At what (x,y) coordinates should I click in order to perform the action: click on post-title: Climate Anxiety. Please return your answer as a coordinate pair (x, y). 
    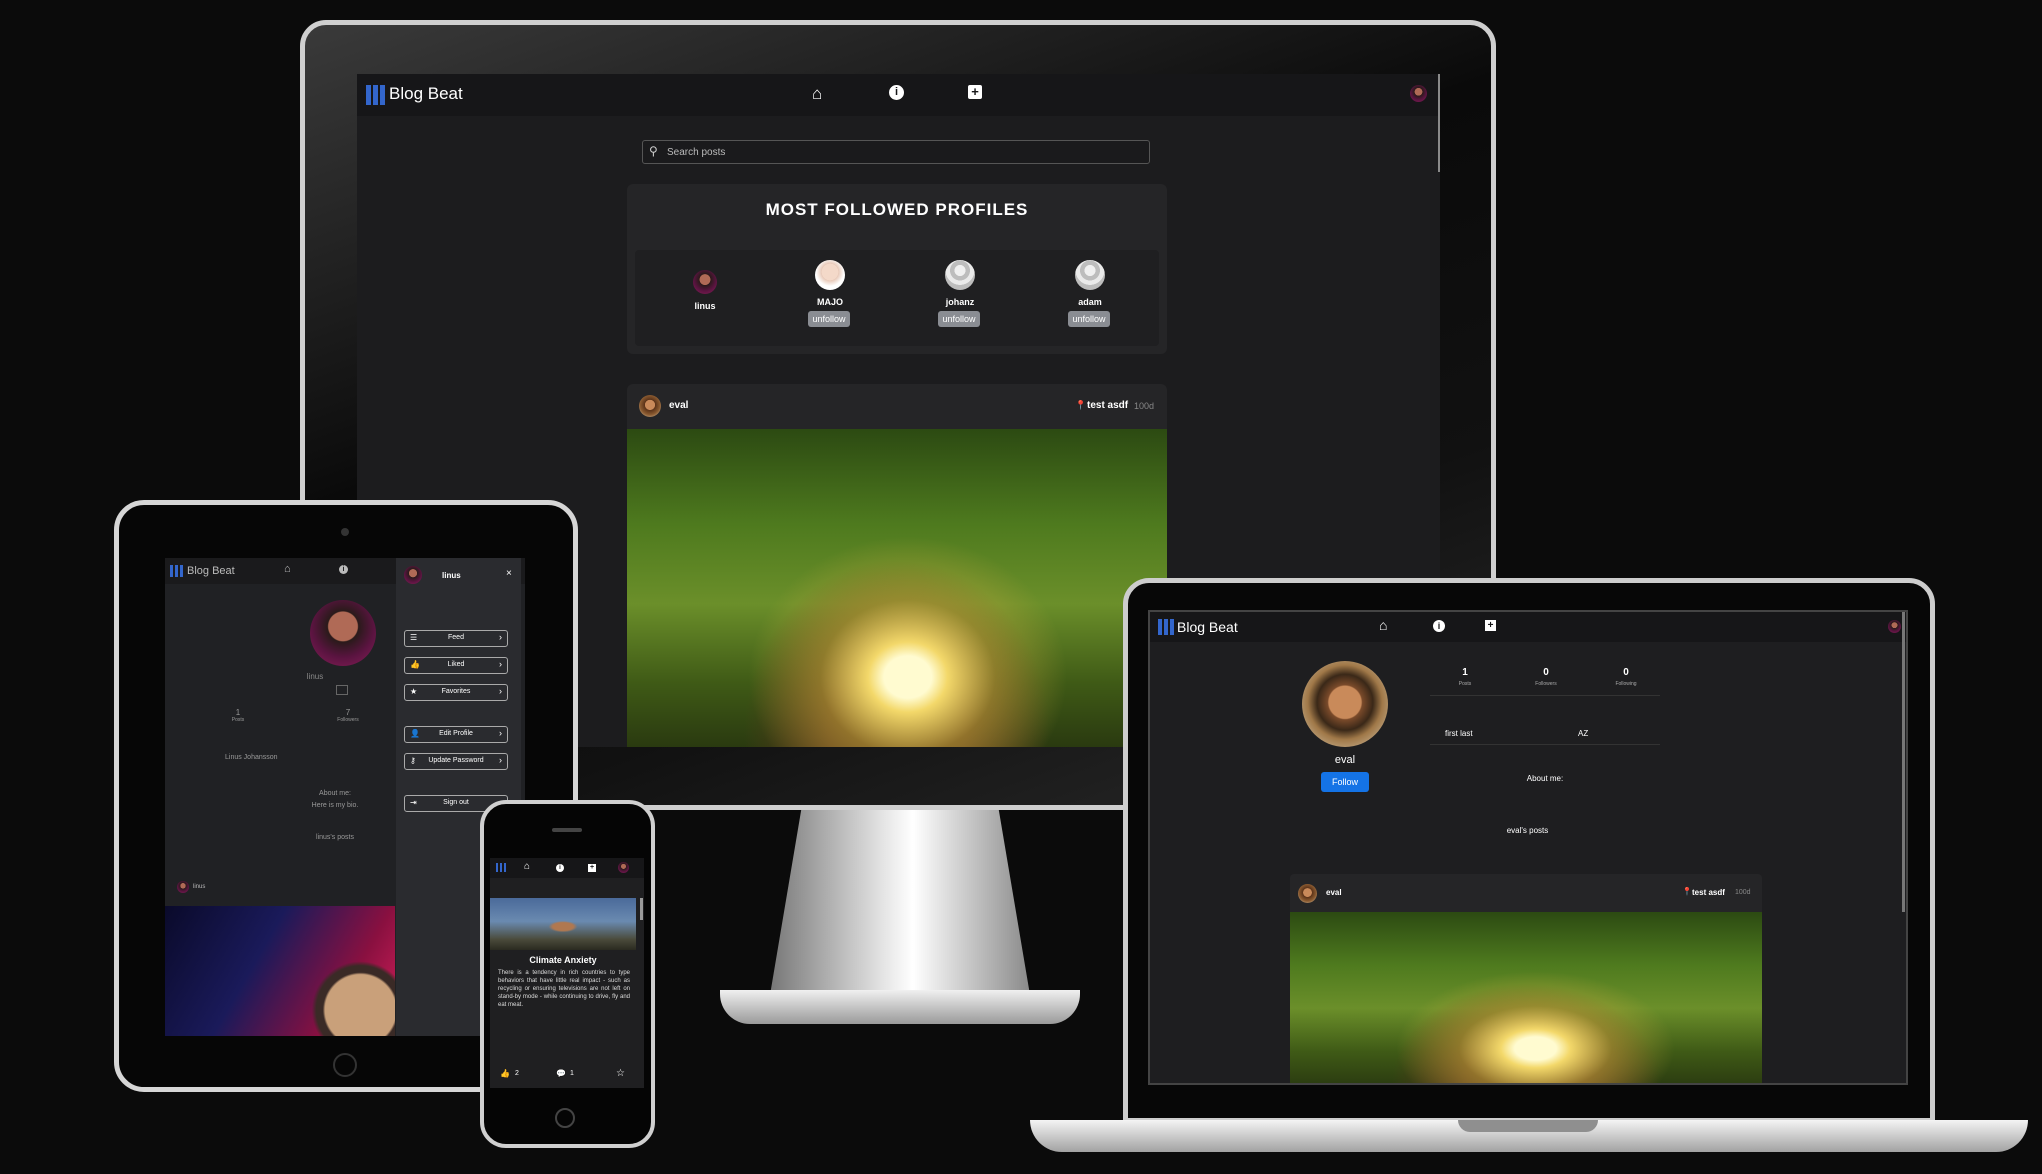
    Looking at the image, I should click on (563, 960).